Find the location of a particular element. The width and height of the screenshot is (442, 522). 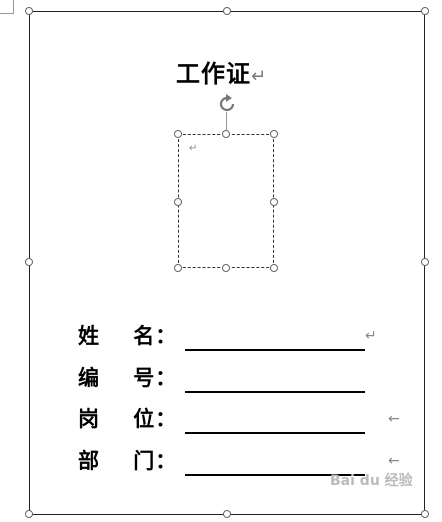

resize-handle-top-right is located at coordinates (425, 11).